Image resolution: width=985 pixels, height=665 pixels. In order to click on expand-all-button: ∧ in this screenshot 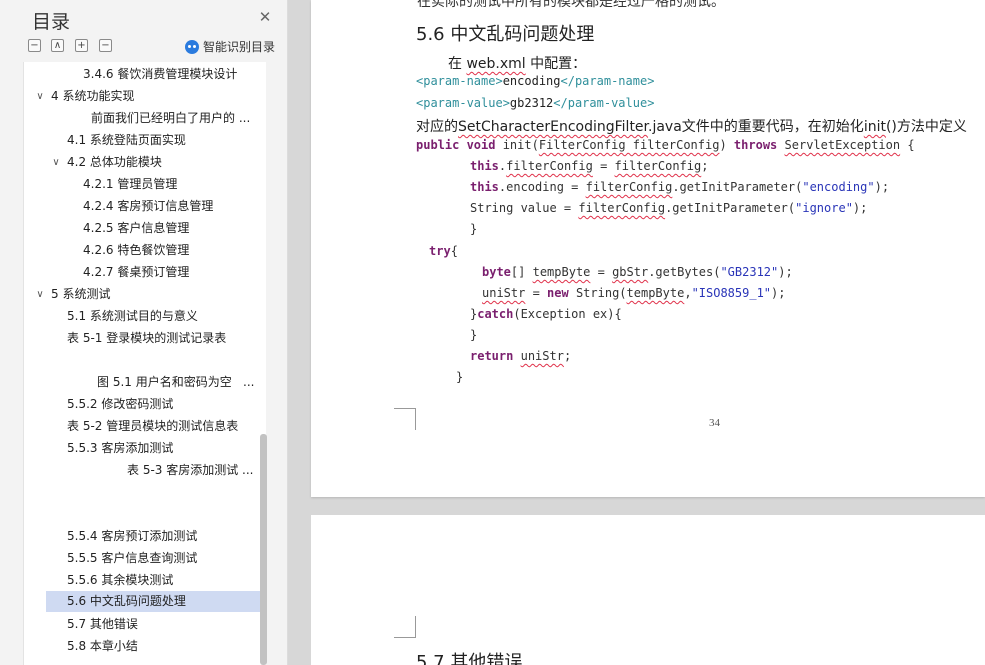, I will do `click(57, 45)`.